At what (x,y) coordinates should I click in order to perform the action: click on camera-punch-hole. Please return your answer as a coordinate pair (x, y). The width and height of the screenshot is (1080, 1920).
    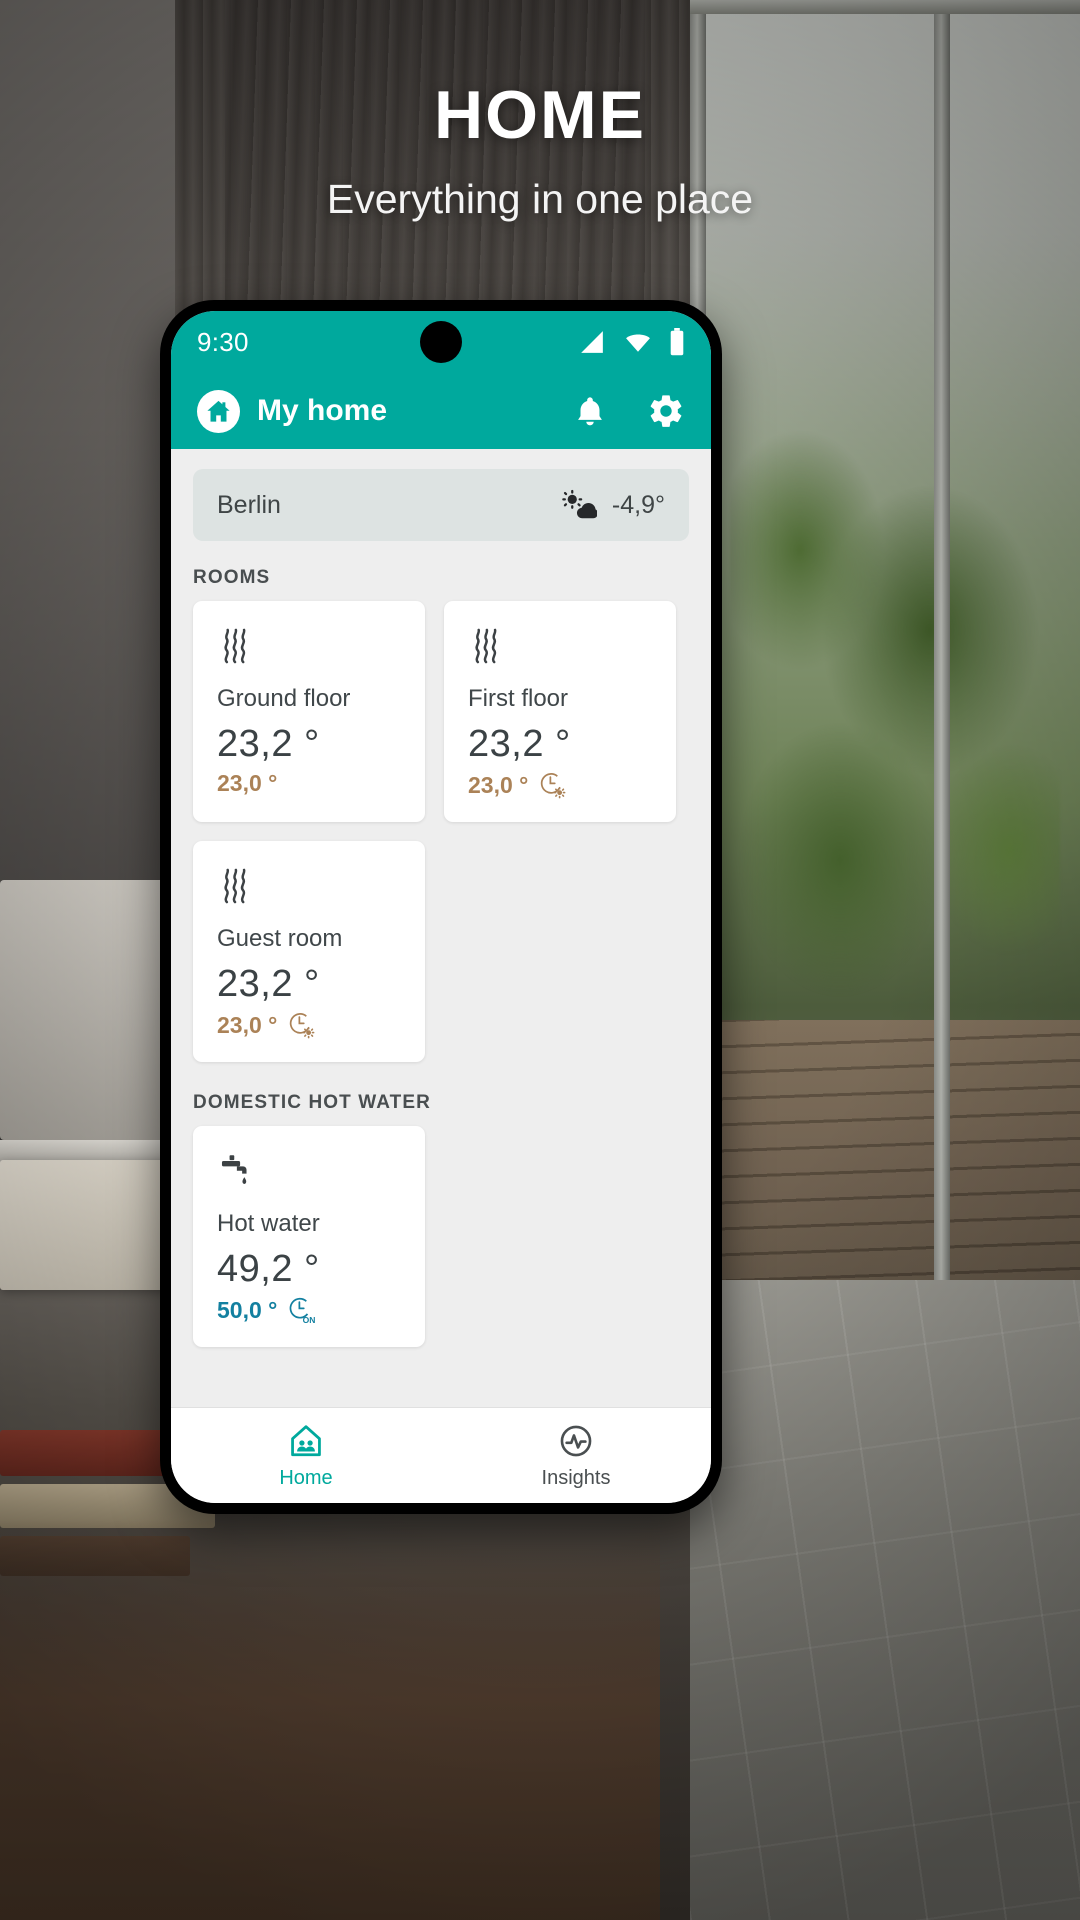
    Looking at the image, I should click on (441, 342).